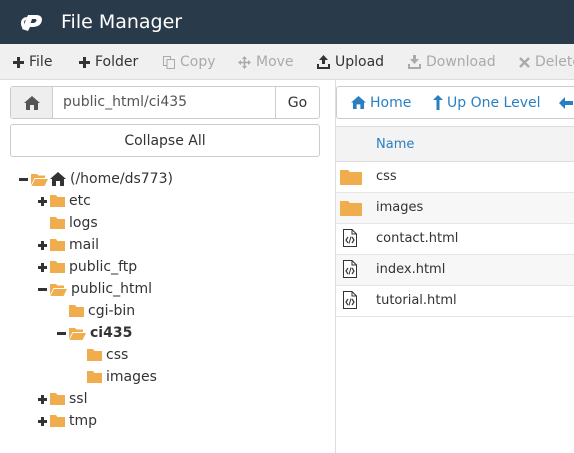  I want to click on go-button: Go, so click(297, 102).